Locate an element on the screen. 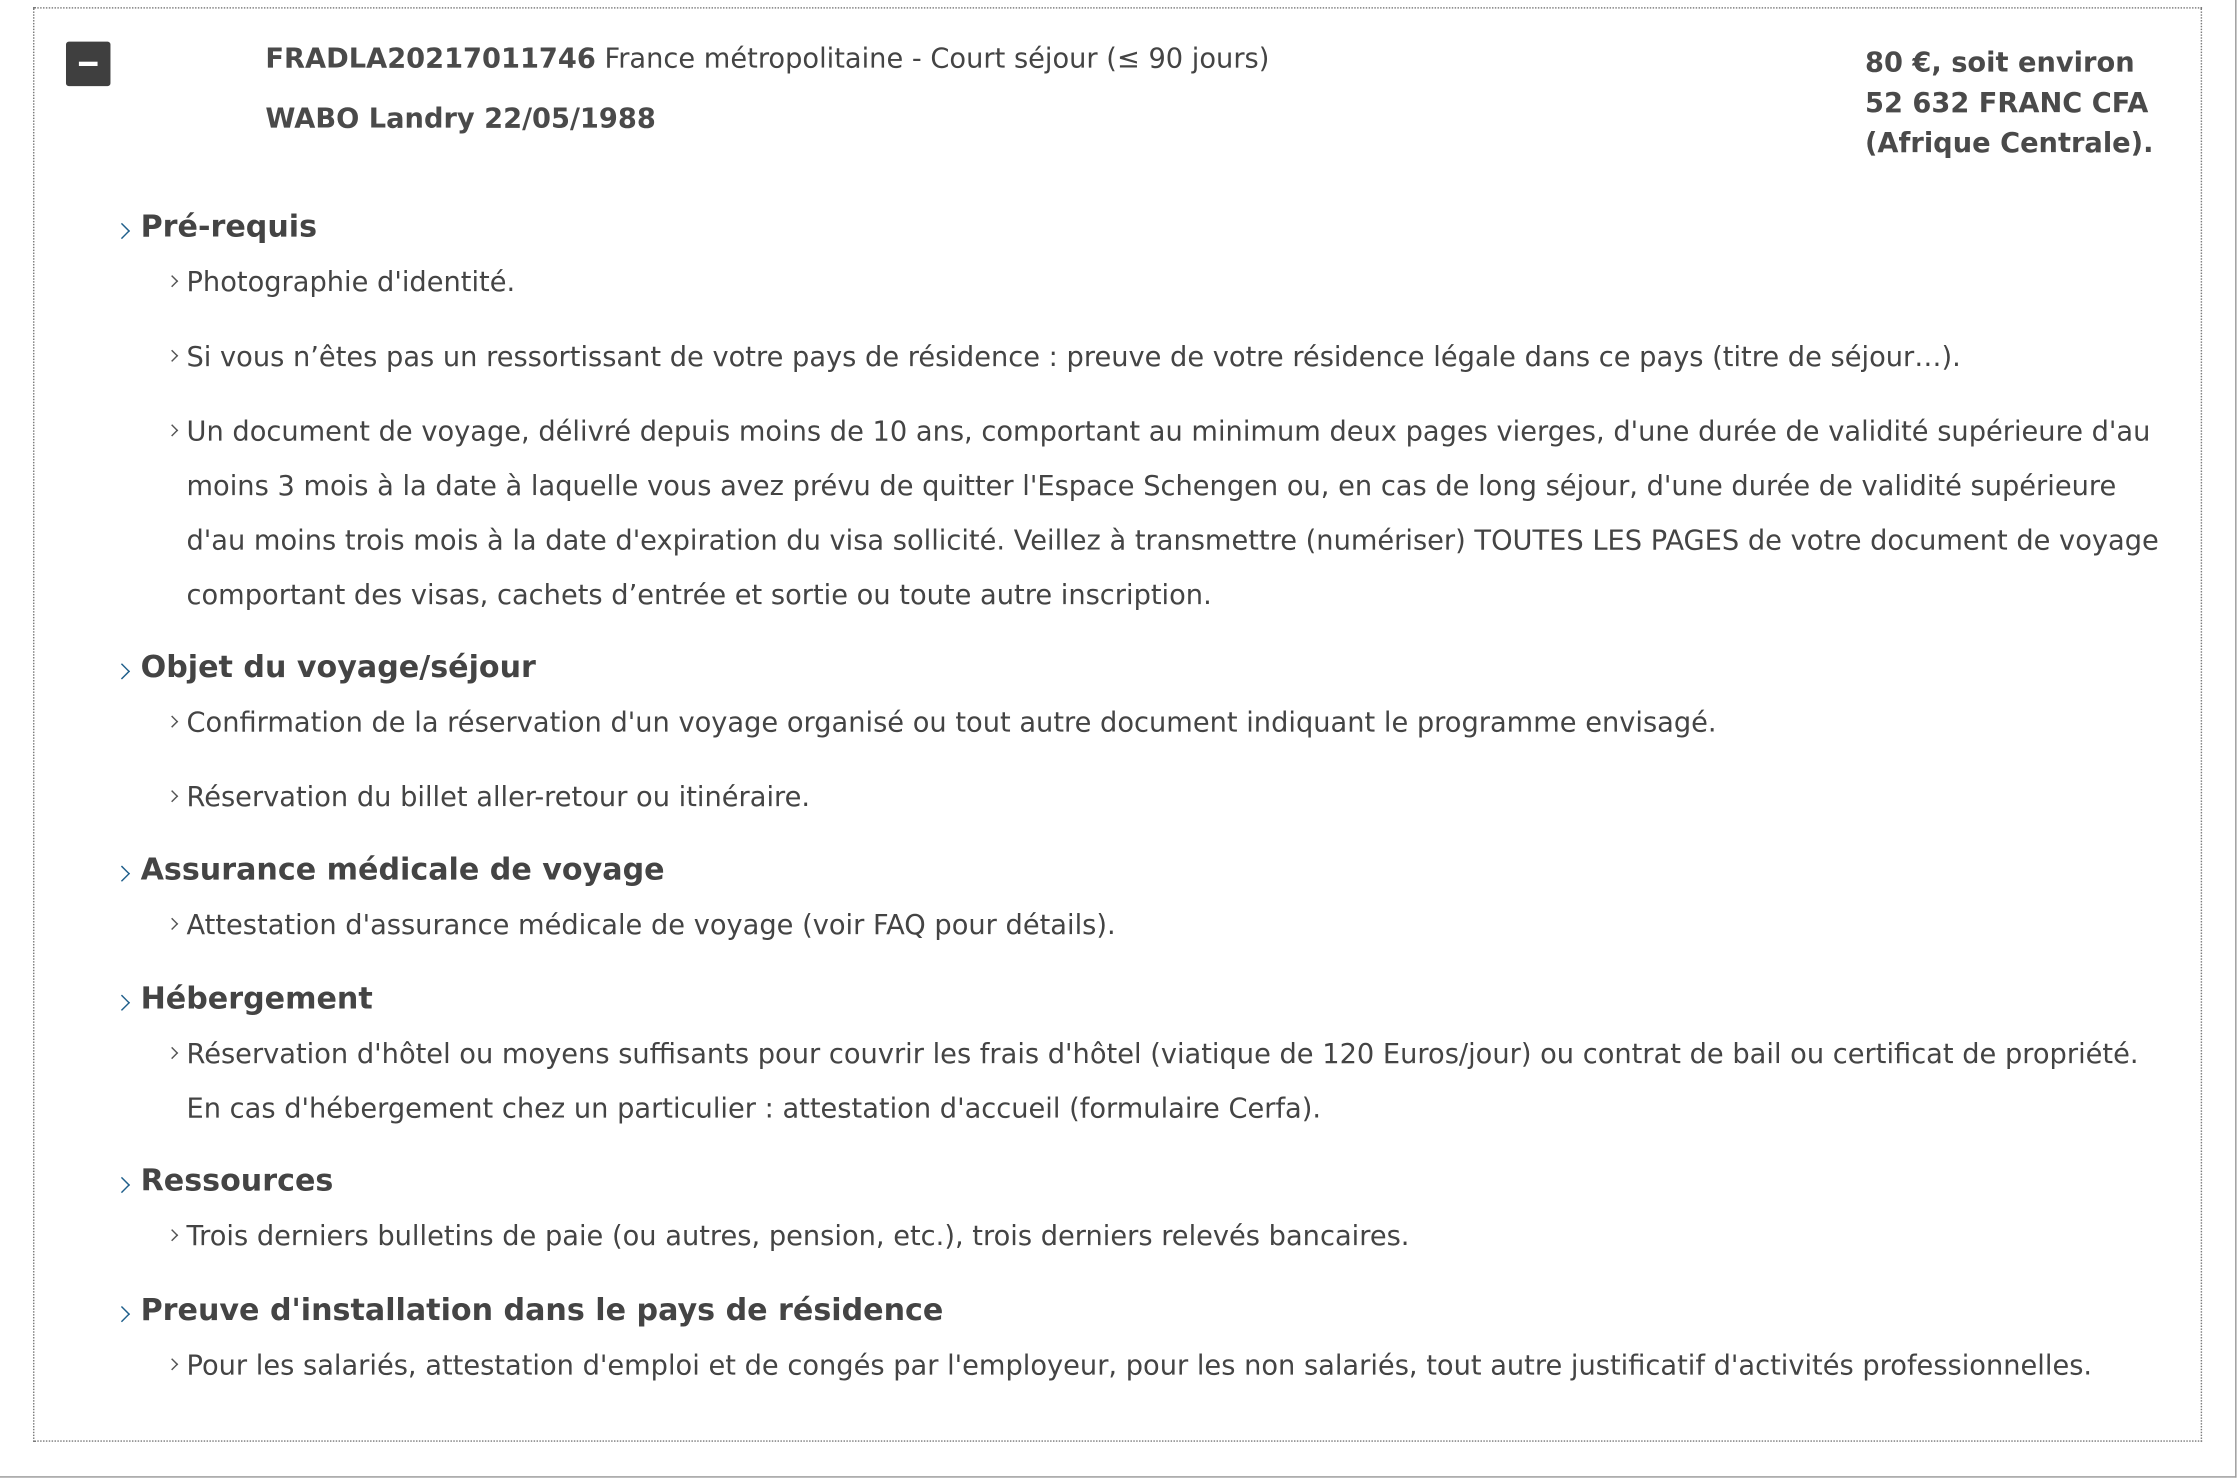  section-title: Pré-requis is located at coordinates (229, 226).